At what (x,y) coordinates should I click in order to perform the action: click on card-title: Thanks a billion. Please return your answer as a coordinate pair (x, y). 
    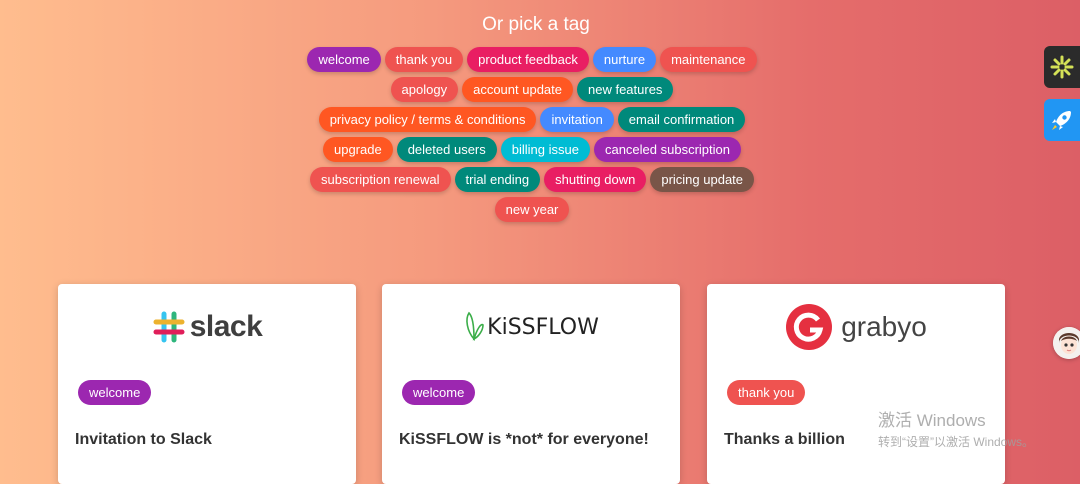
    Looking at the image, I should click on (784, 440).